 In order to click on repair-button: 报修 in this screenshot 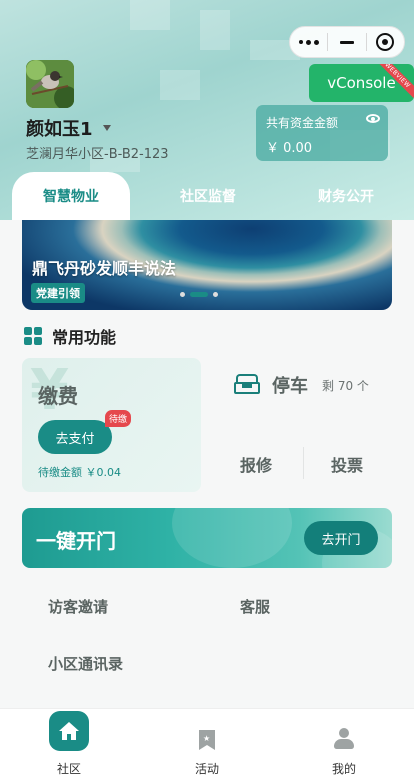, I will do `click(256, 464)`.